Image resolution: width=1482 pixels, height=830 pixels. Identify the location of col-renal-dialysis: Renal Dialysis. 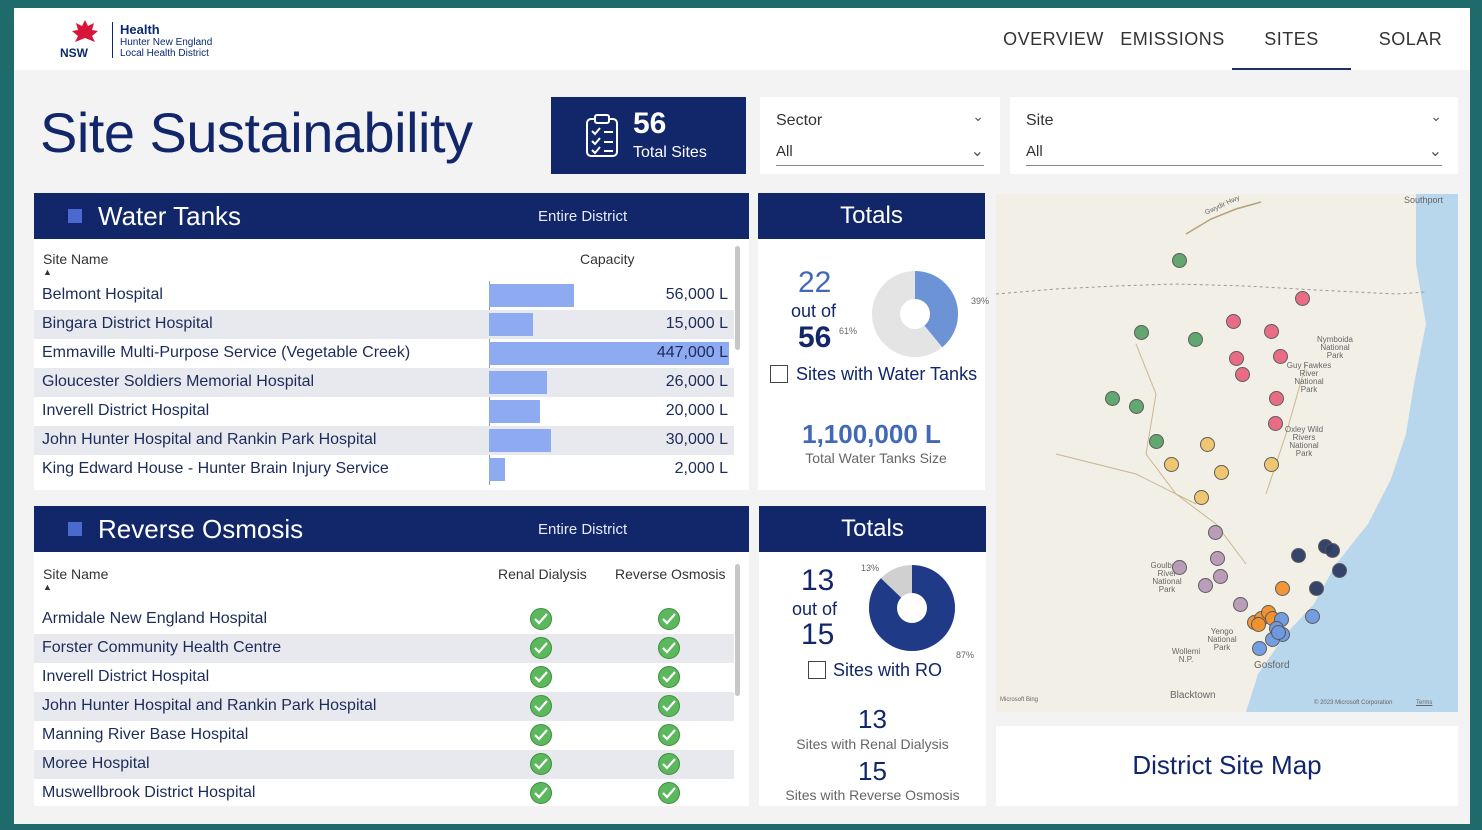
(542, 574).